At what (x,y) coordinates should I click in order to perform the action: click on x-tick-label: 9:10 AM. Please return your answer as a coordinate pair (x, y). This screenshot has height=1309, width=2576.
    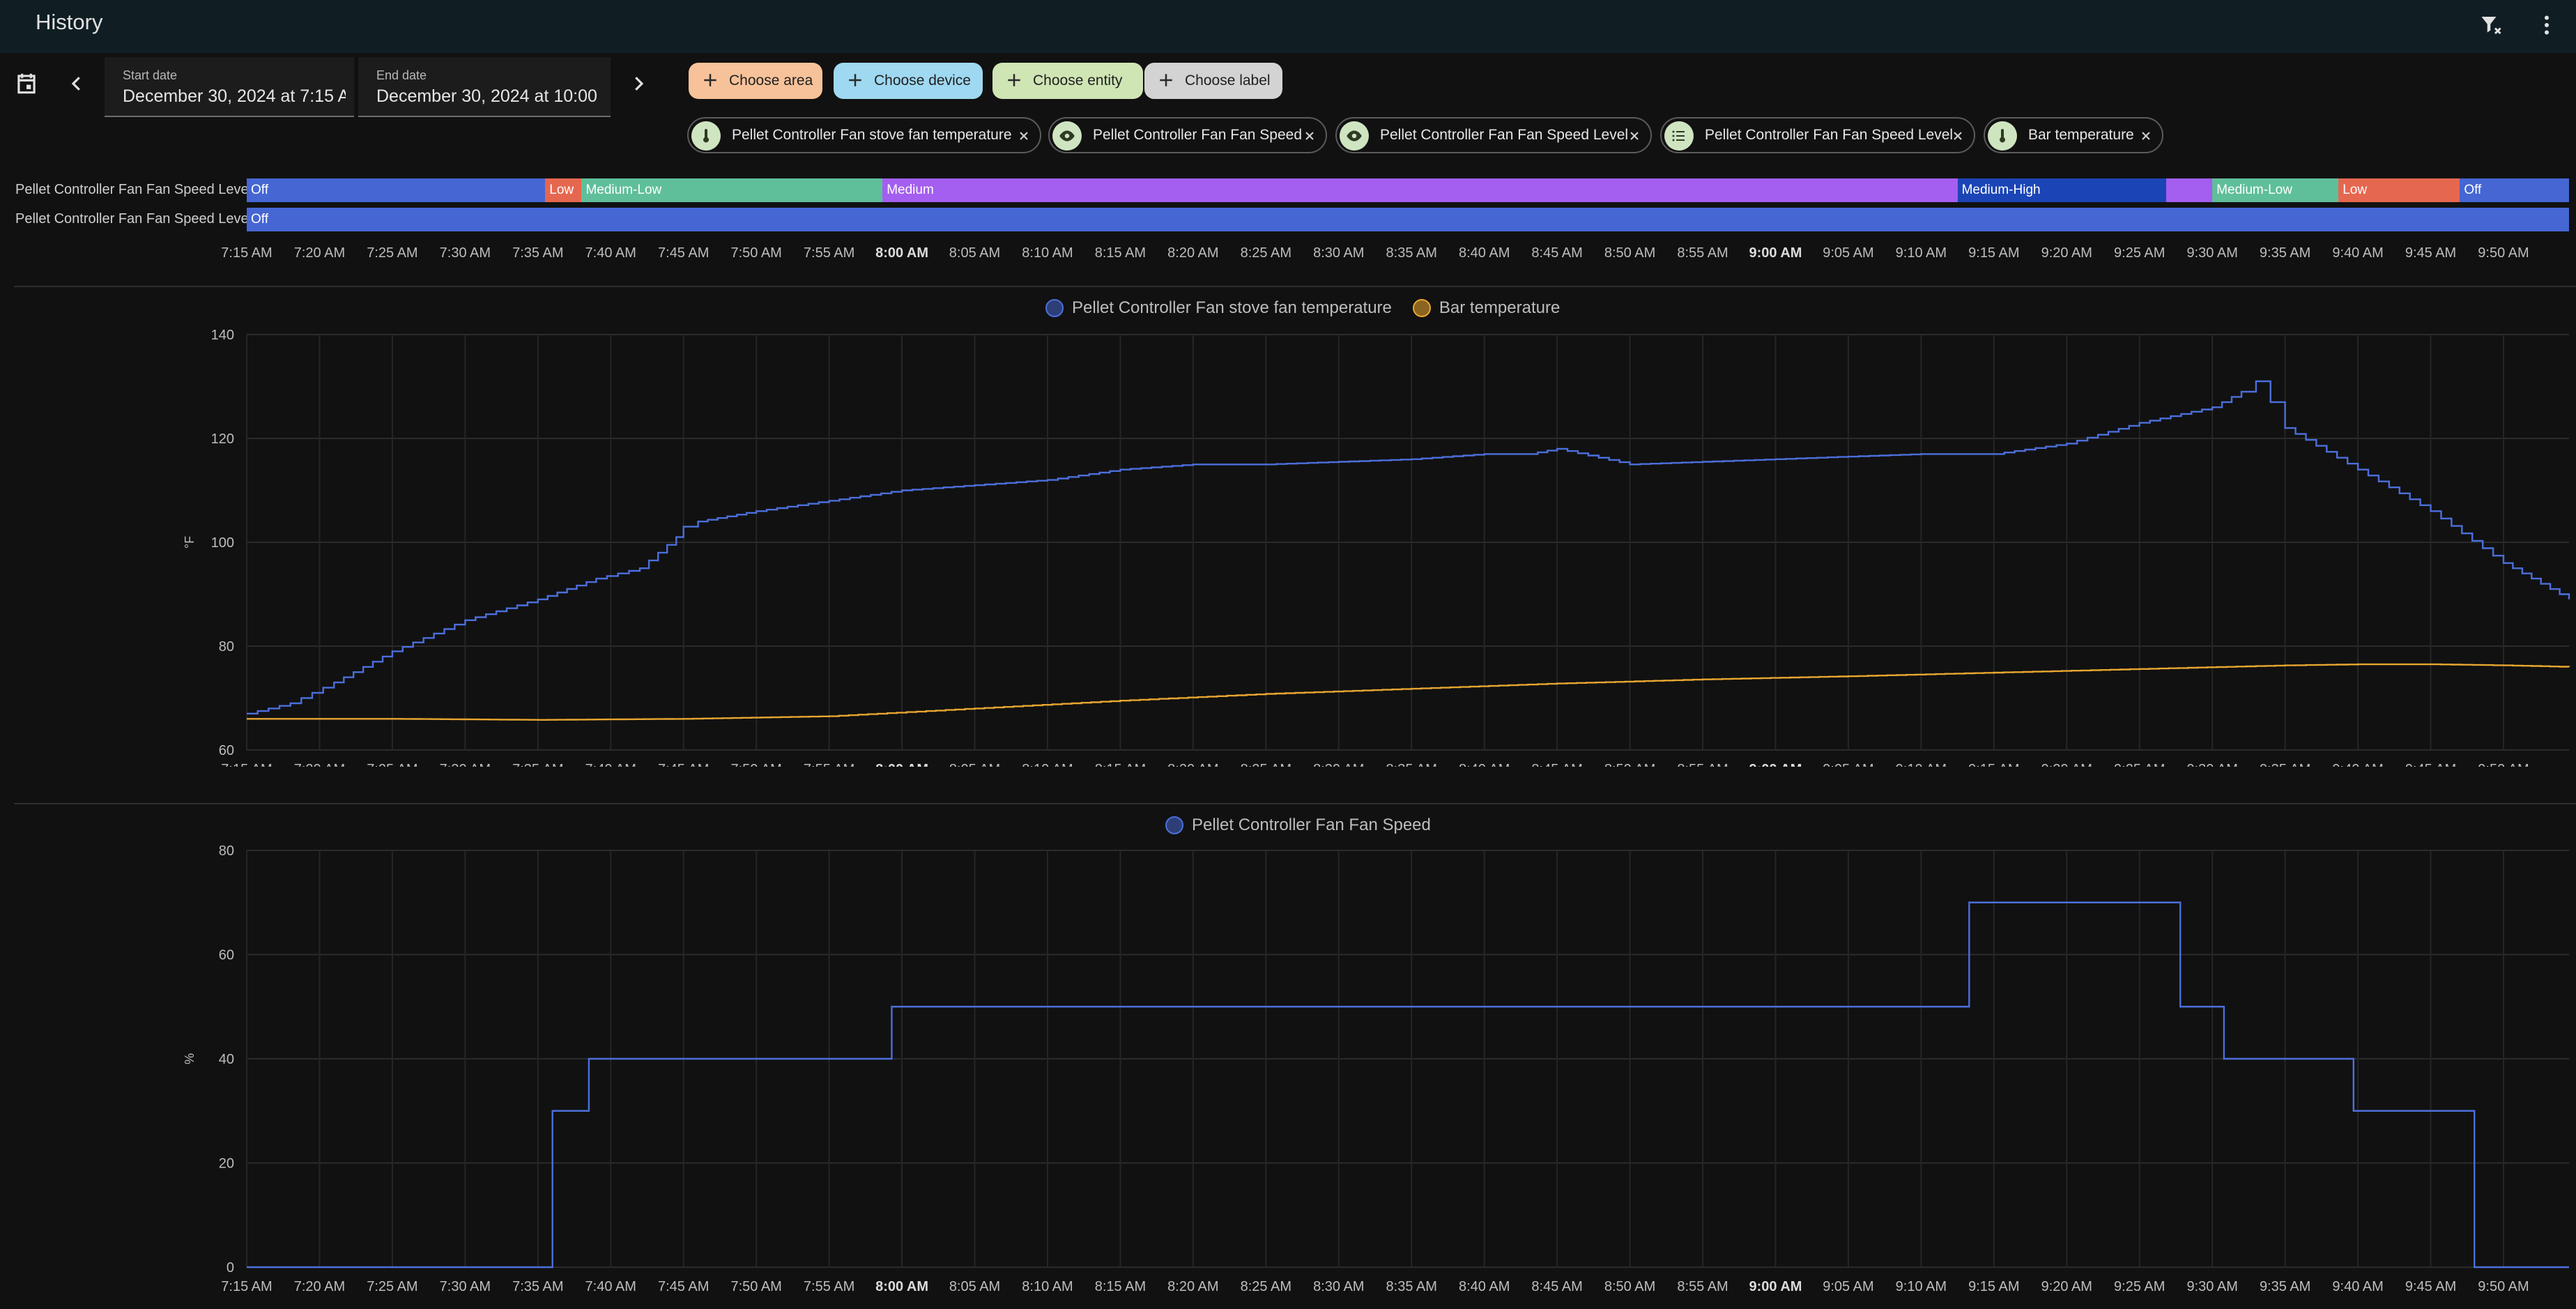
    Looking at the image, I should click on (1921, 1286).